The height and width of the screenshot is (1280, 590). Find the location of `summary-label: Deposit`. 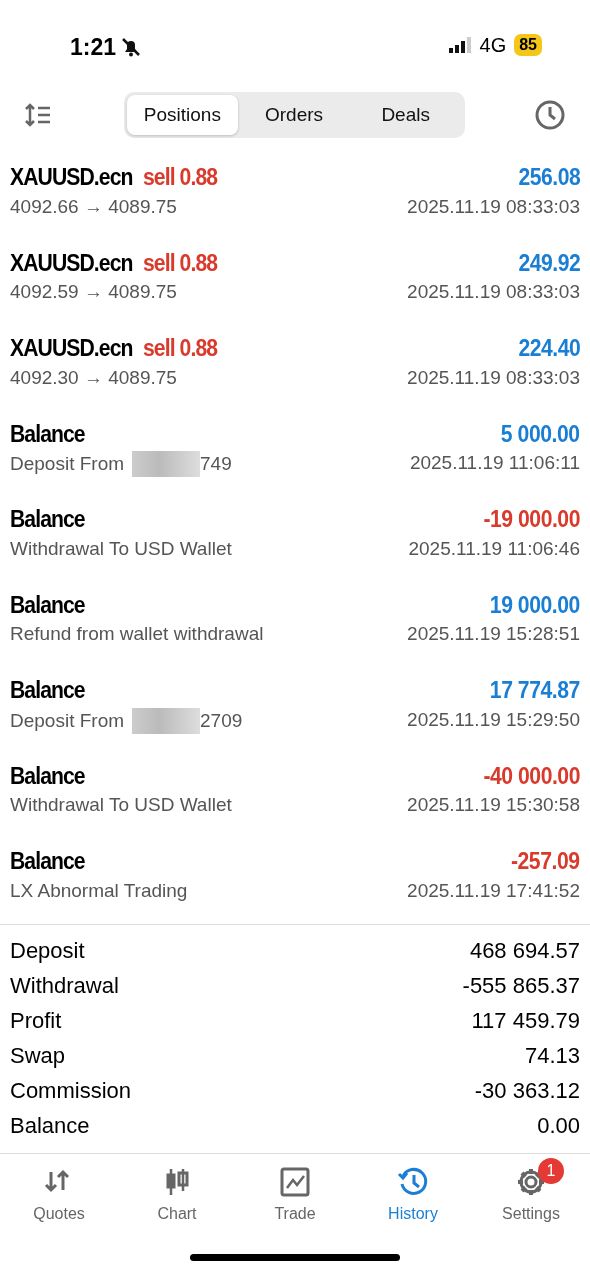

summary-label: Deposit is located at coordinates (47, 950).